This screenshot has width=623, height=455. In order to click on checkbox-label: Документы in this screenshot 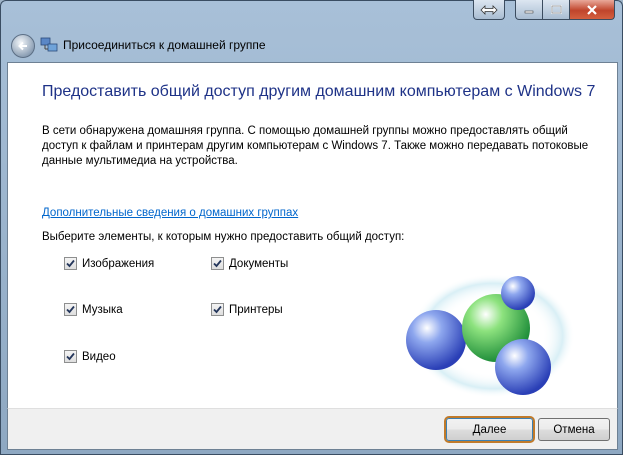, I will do `click(259, 263)`.